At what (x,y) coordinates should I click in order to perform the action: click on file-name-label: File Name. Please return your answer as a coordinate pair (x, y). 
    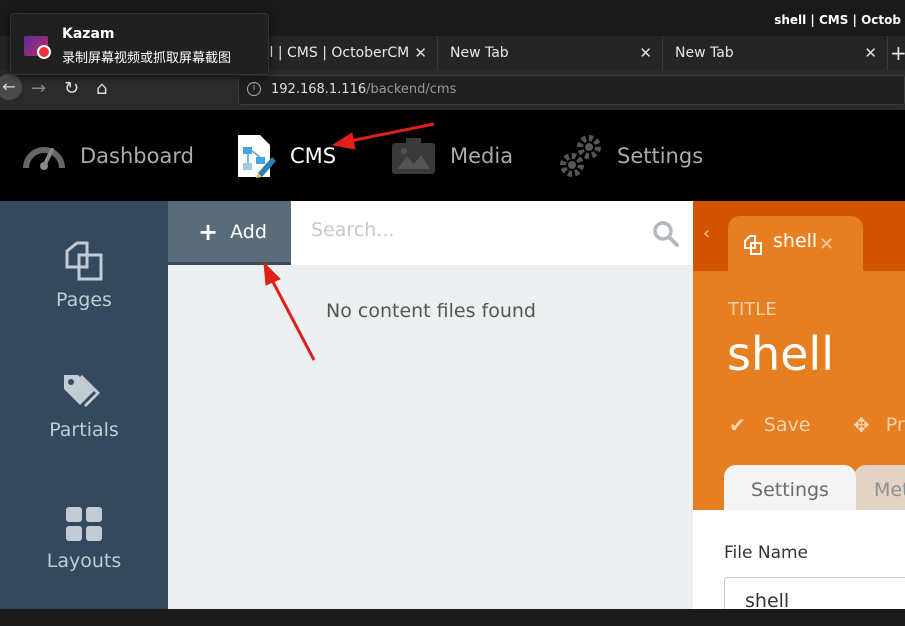
    Looking at the image, I should click on (766, 553).